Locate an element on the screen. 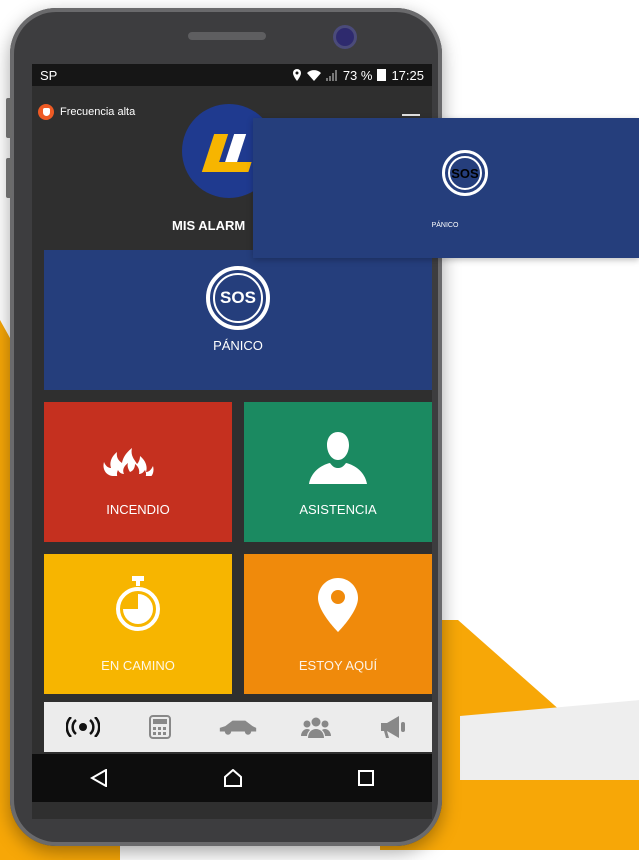 This screenshot has width=639, height=860. home-icon is located at coordinates (233, 778).